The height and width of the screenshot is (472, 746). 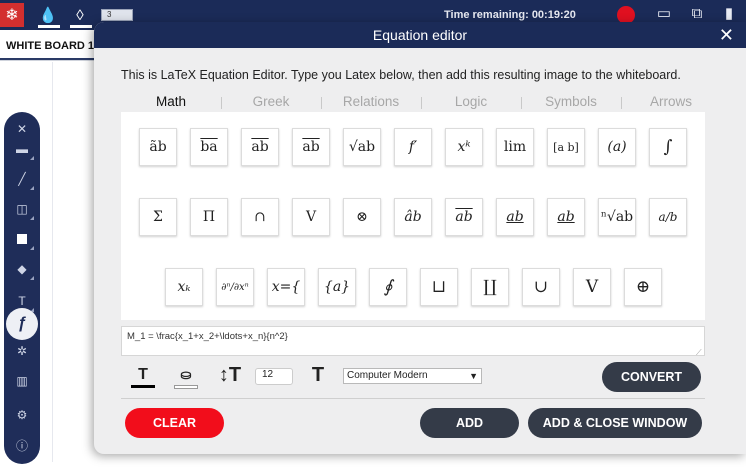 I want to click on symbol-button: ∮, so click(x=388, y=287).